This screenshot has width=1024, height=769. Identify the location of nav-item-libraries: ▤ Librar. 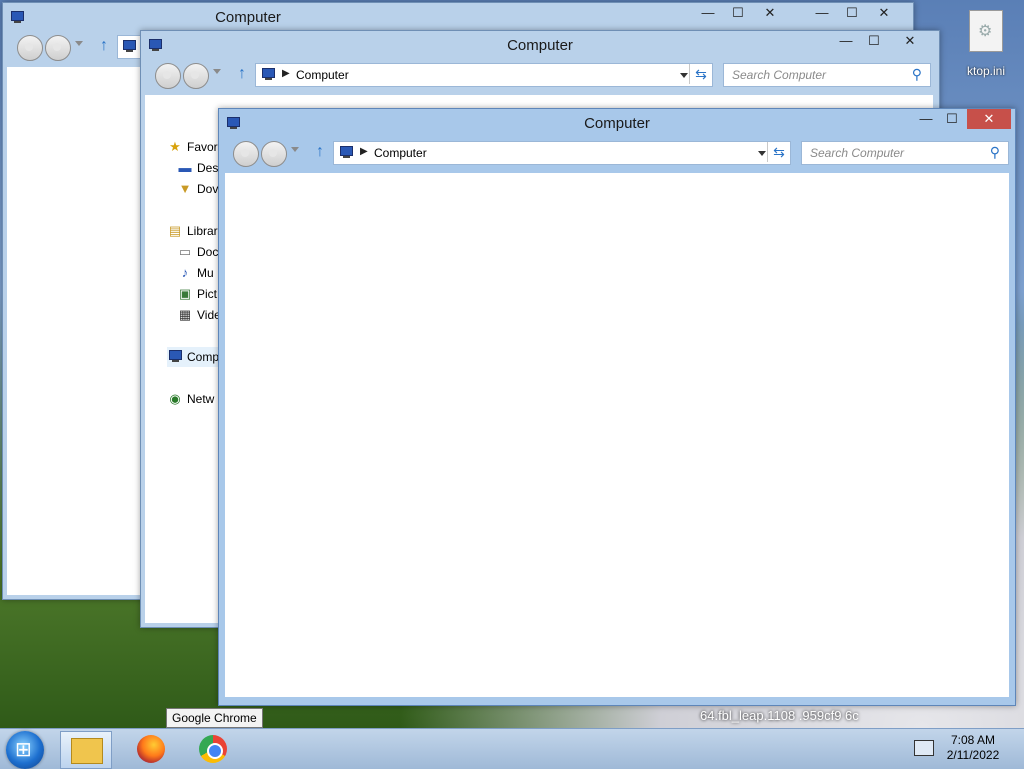
(193, 231).